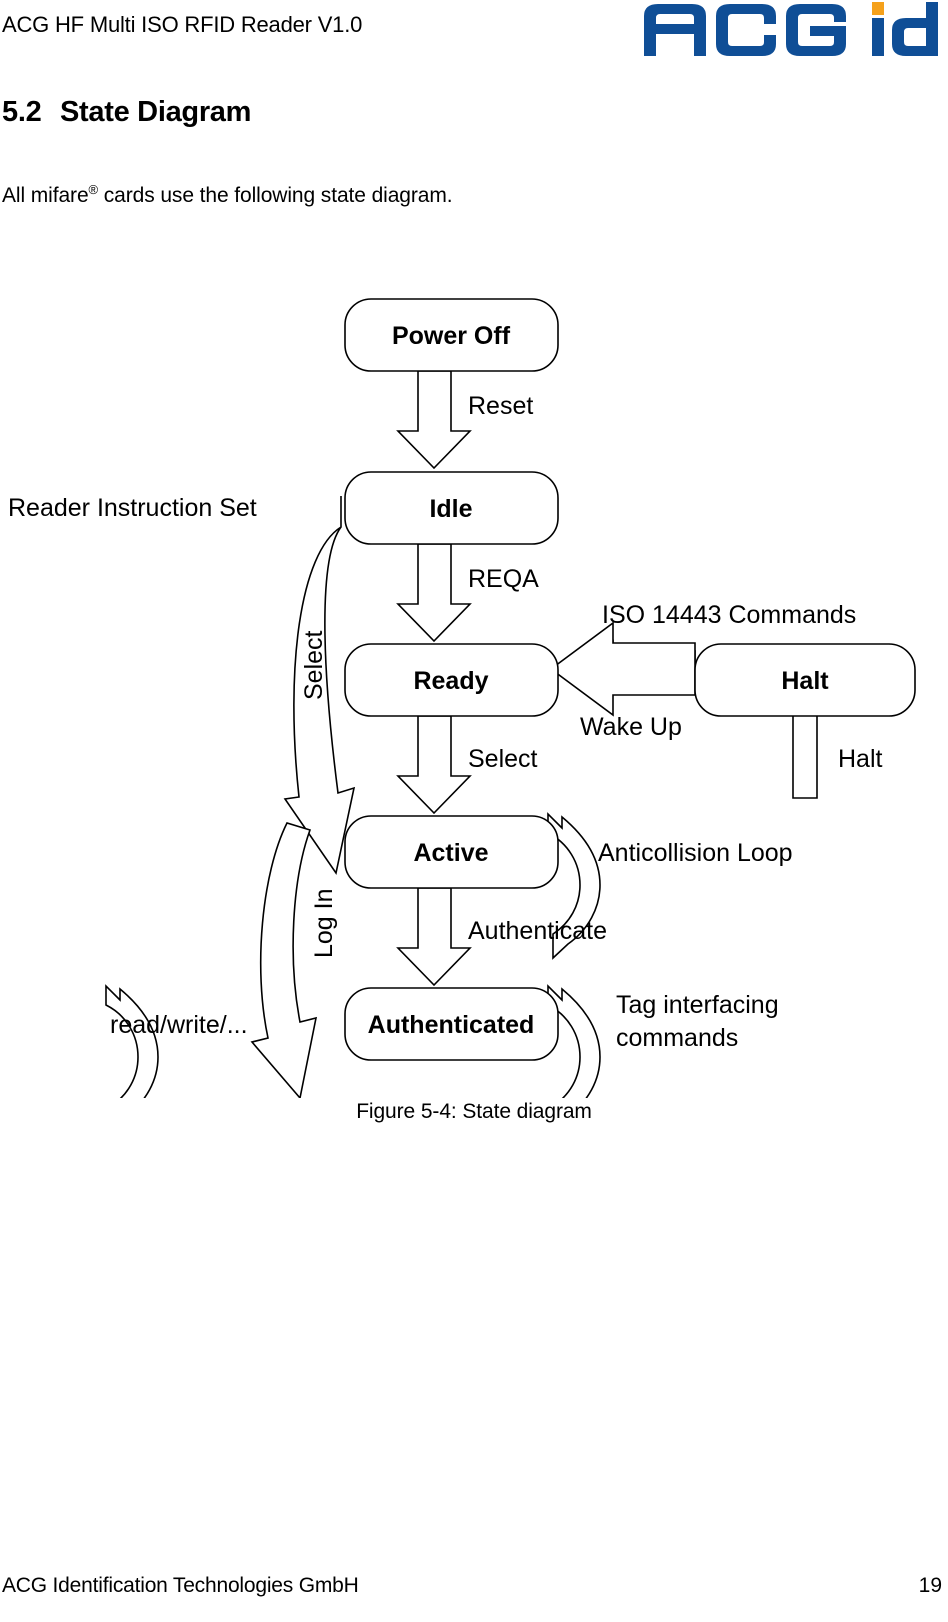 The image size is (948, 1622). I want to click on section-number: 5.2, so click(22, 112).